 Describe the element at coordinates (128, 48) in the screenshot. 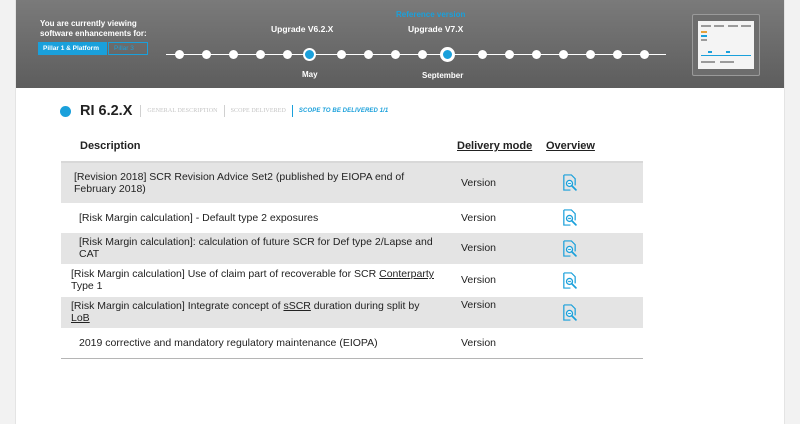

I see `pillar-3-button: Pillar 3` at that location.